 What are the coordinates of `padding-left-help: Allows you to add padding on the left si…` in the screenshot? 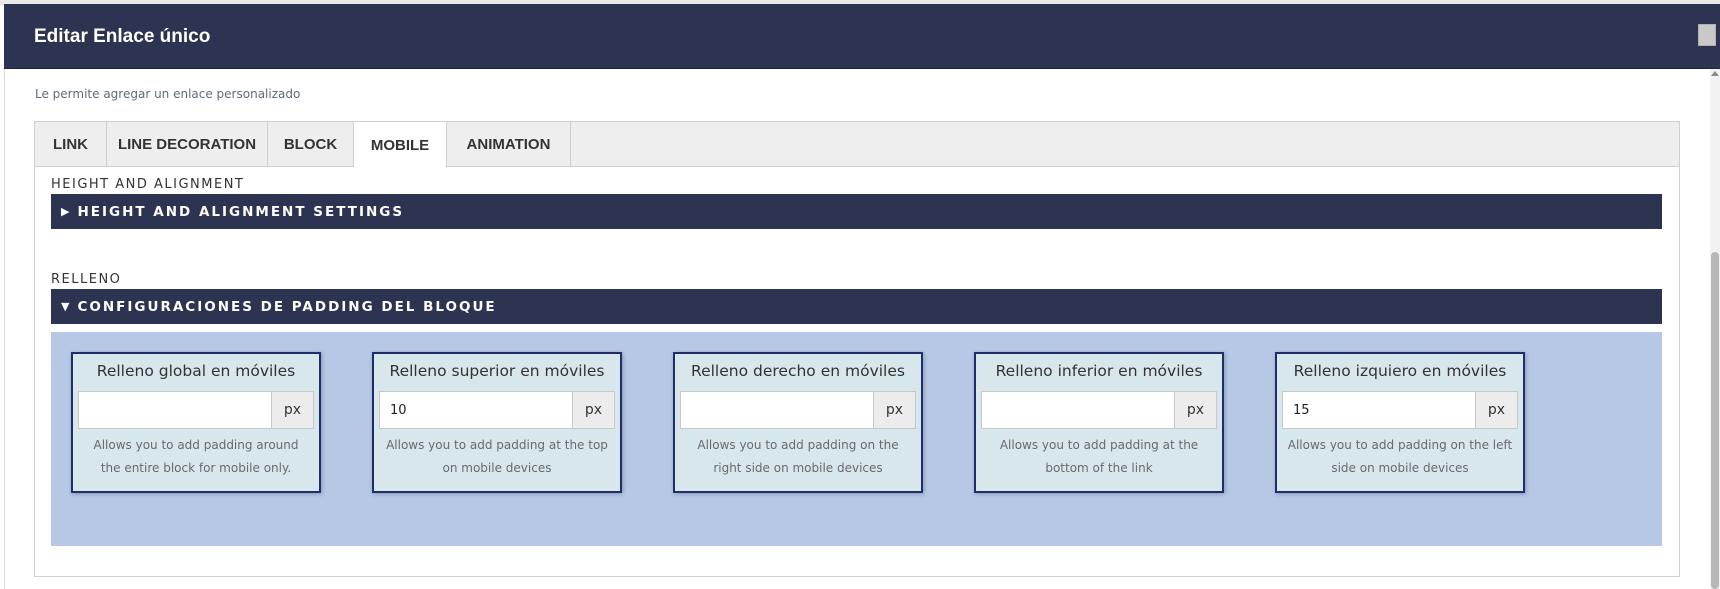 It's located at (1400, 456).